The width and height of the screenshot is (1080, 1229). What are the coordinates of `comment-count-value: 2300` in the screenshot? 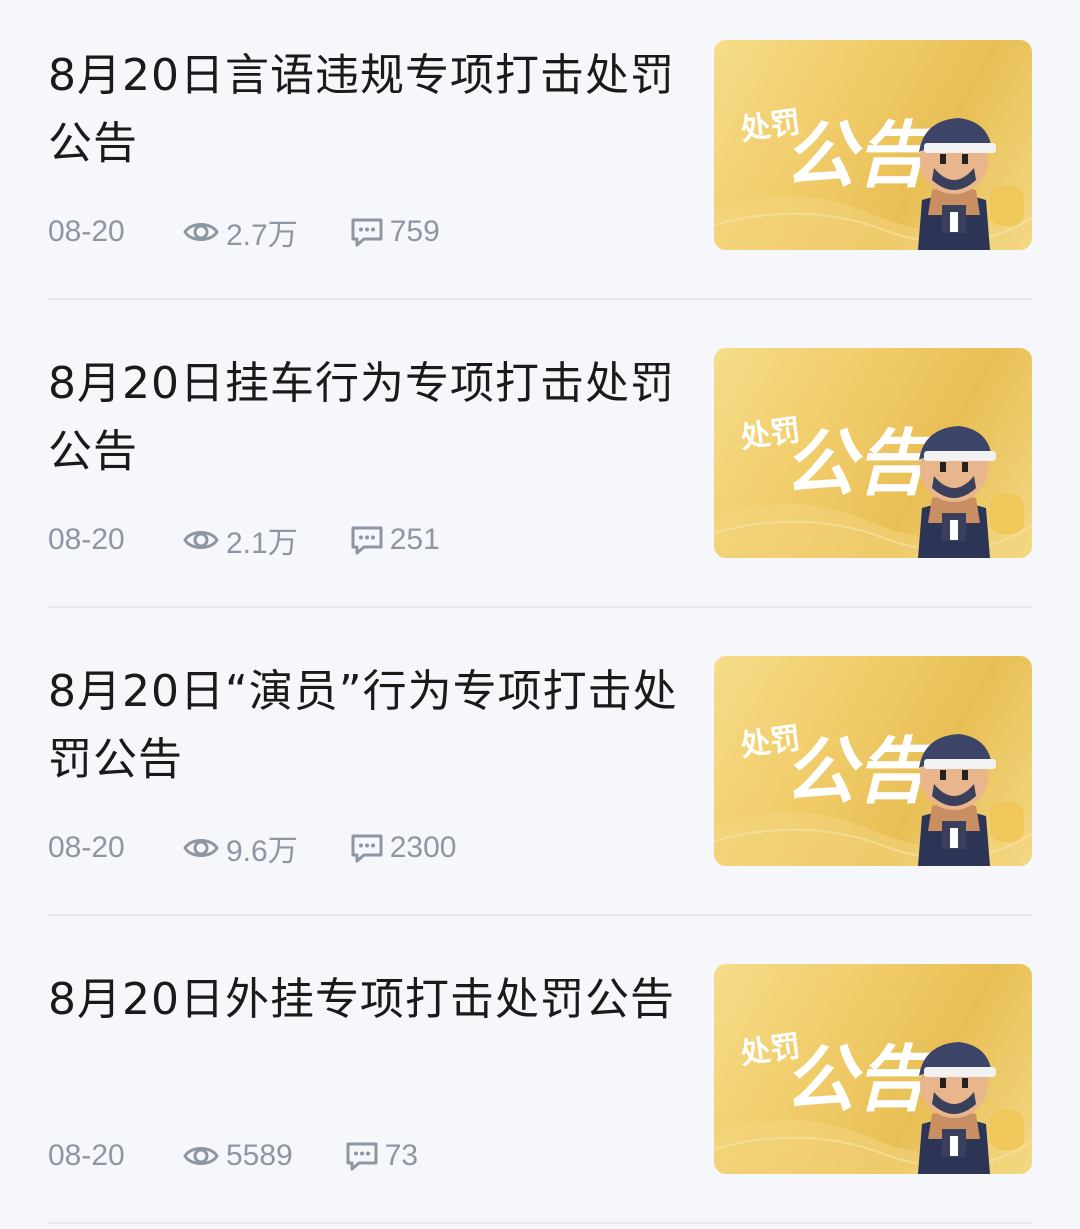 It's located at (423, 847).